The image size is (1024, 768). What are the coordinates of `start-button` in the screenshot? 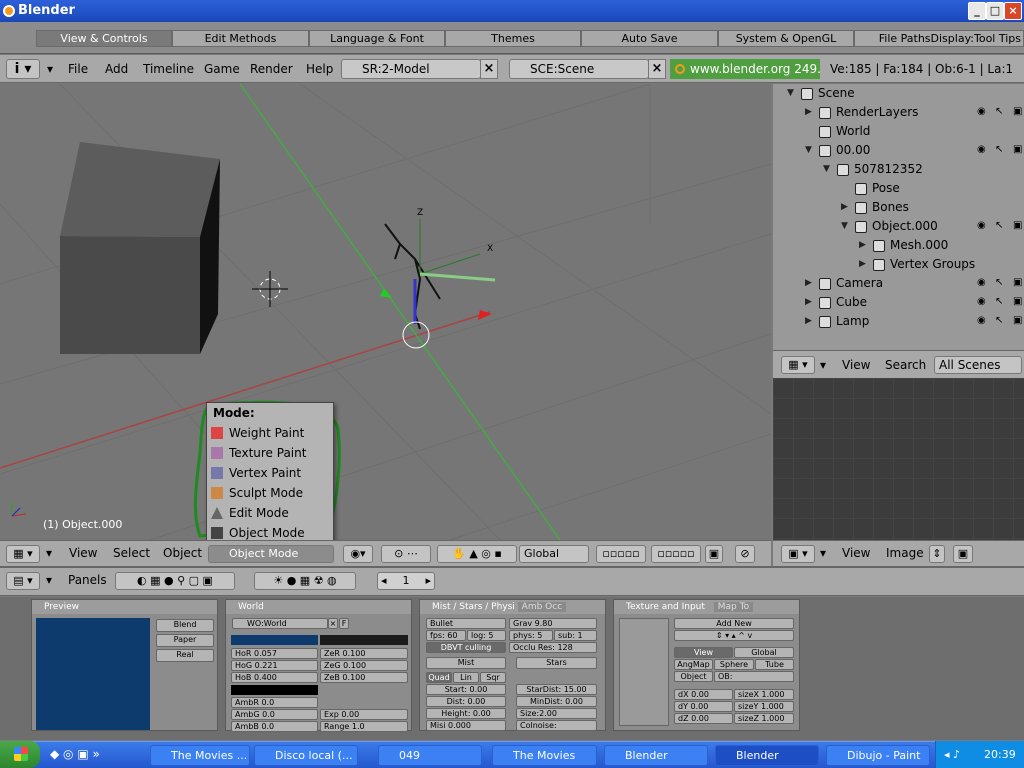 It's located at (20, 754).